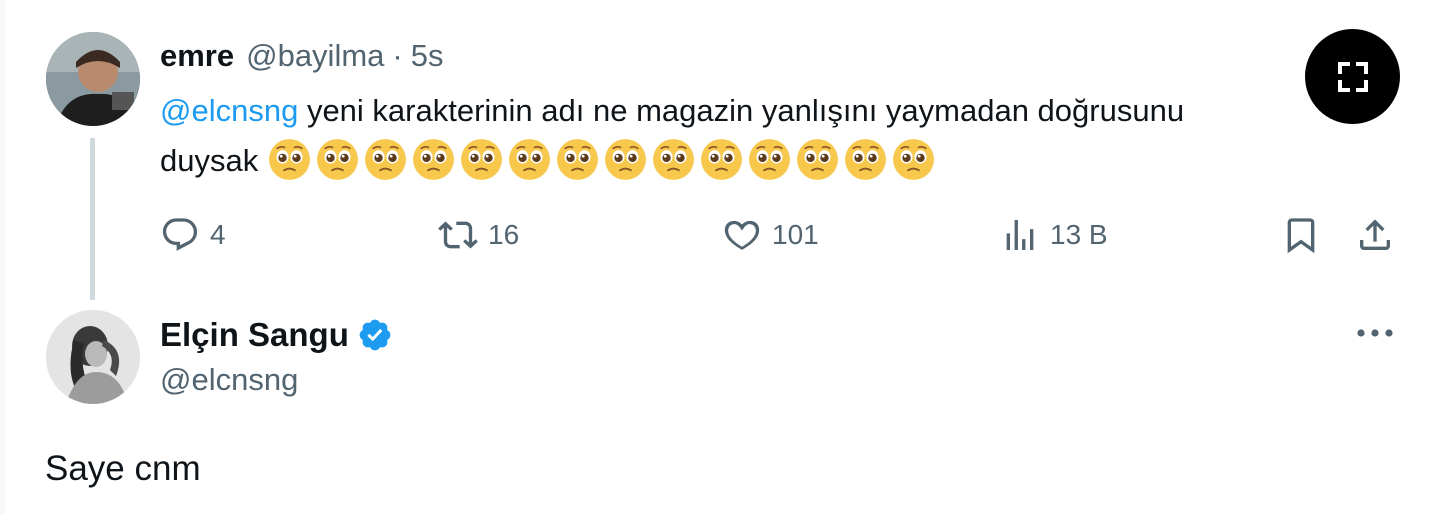  I want to click on like-button: 101, so click(770, 235).